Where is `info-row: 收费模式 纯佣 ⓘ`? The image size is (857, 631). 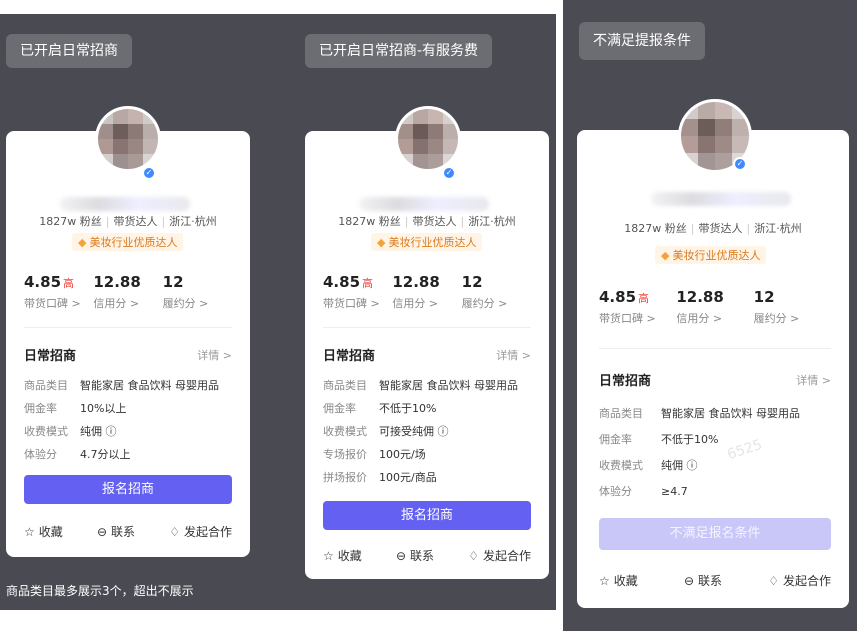 info-row: 收费模式 纯佣 ⓘ is located at coordinates (648, 465).